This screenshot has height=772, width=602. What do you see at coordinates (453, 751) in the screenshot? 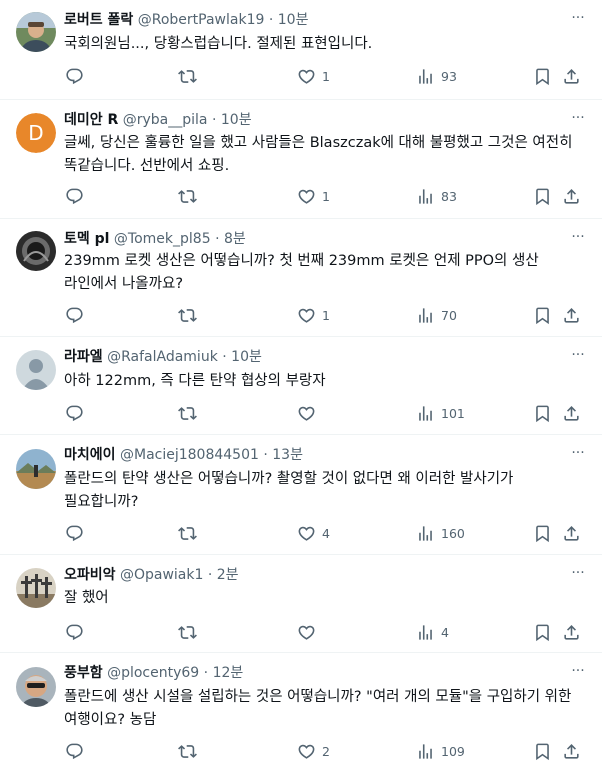
I see `view-count: 109` at bounding box center [453, 751].